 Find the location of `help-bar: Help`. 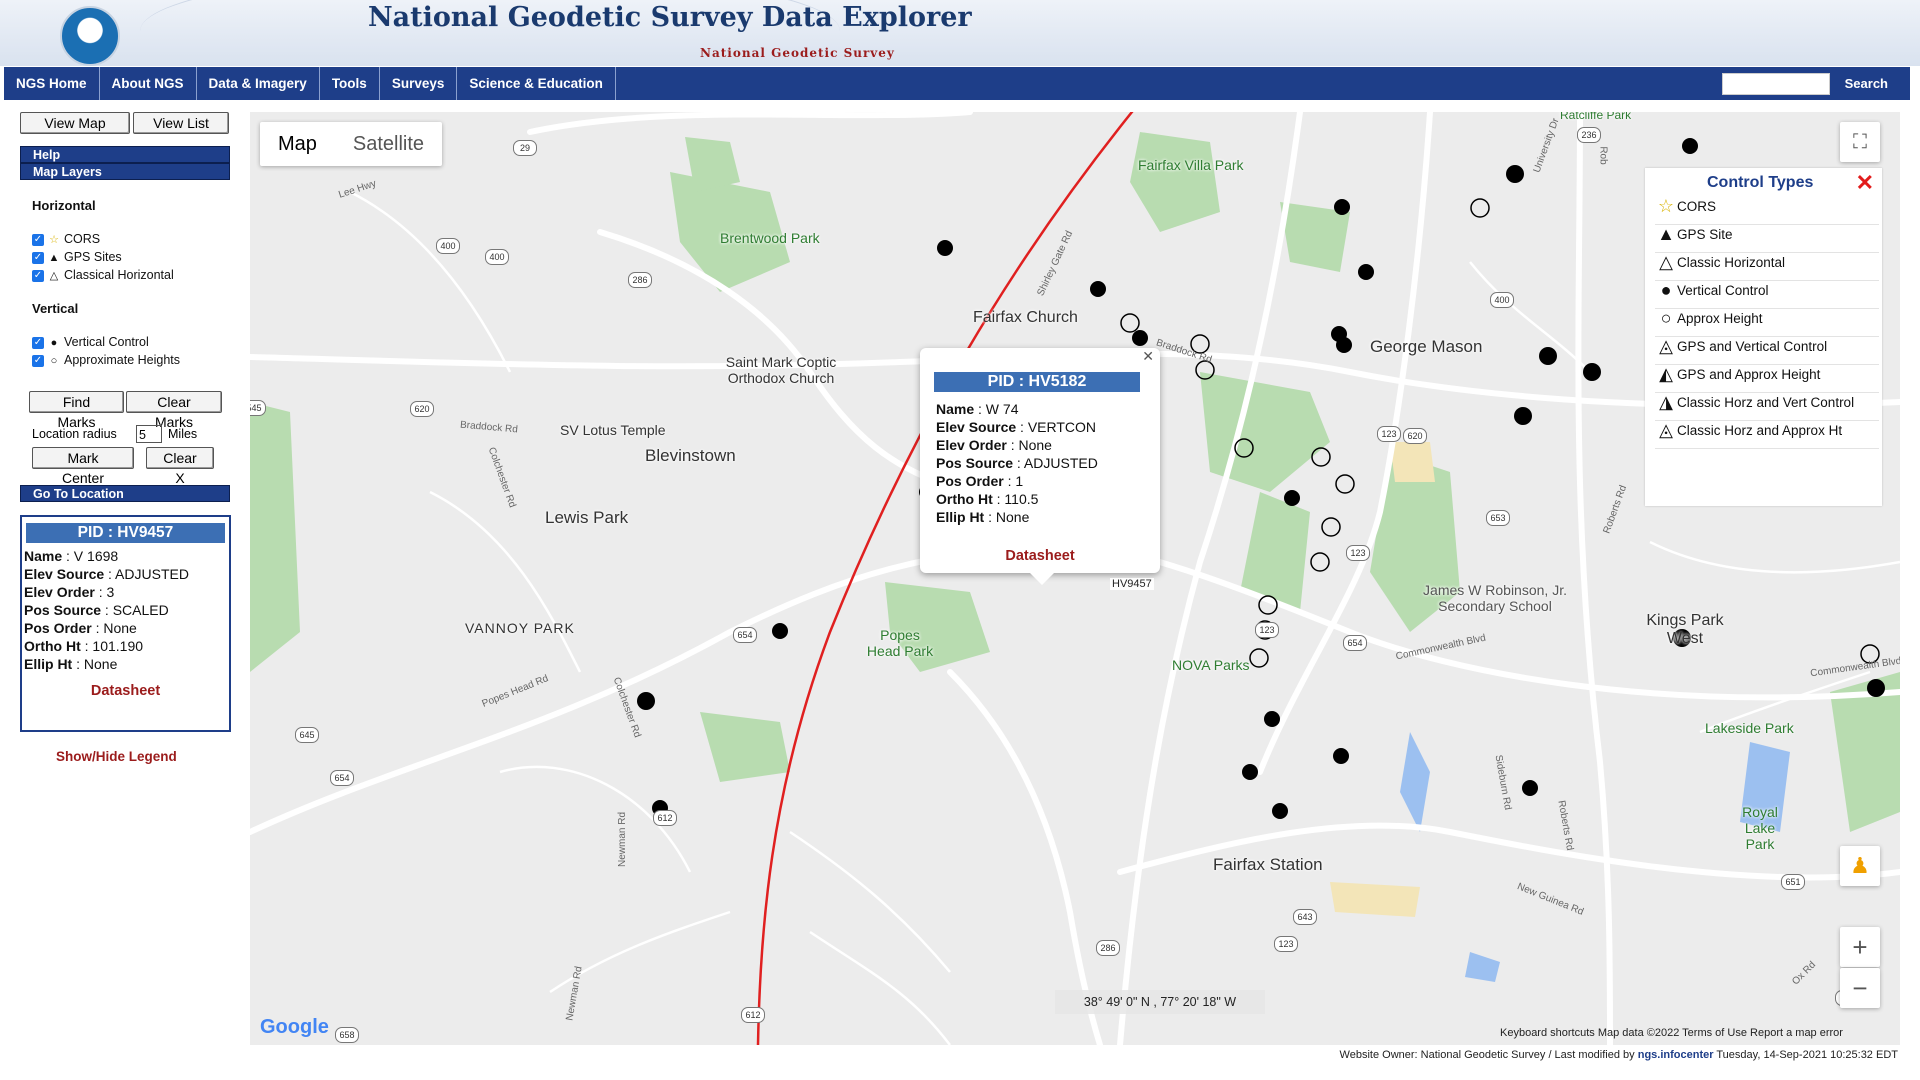

help-bar: Help is located at coordinates (125, 154).